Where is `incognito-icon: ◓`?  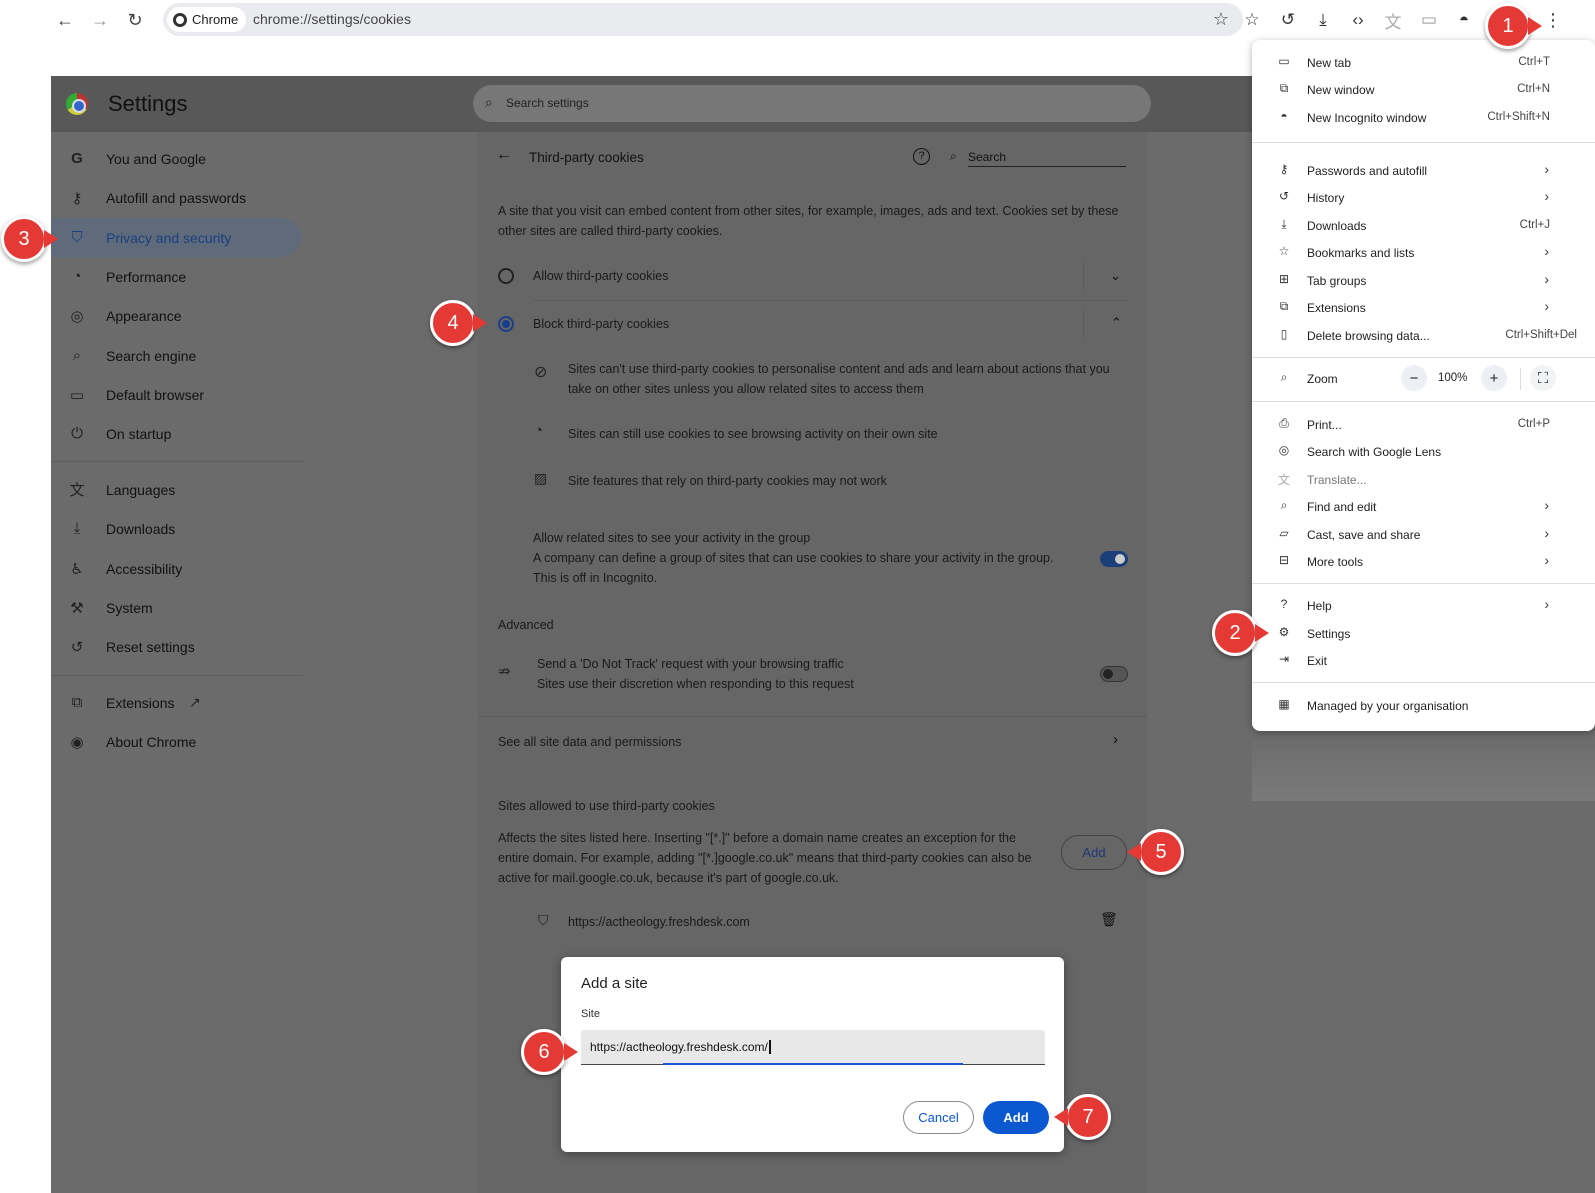 incognito-icon: ◓ is located at coordinates (1464, 20).